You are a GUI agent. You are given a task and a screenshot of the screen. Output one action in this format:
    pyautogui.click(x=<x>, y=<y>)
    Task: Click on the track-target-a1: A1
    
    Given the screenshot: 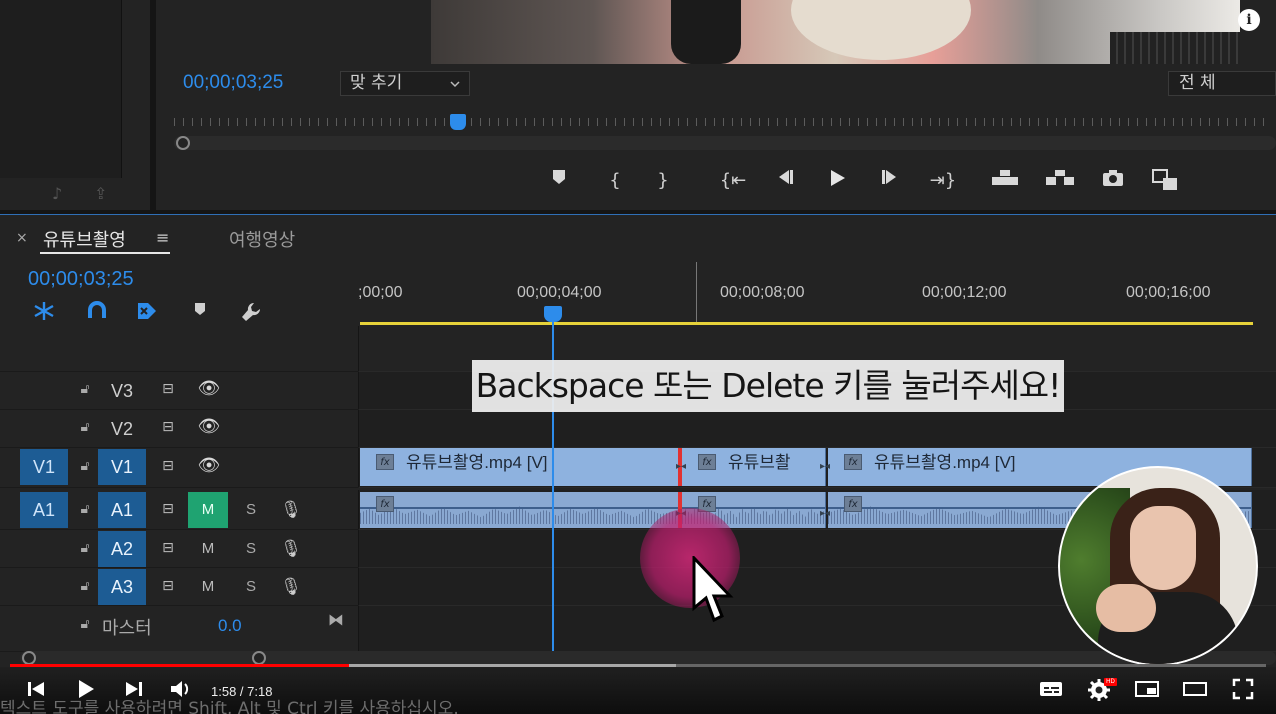 What is the action you would take?
    pyautogui.click(x=122, y=510)
    